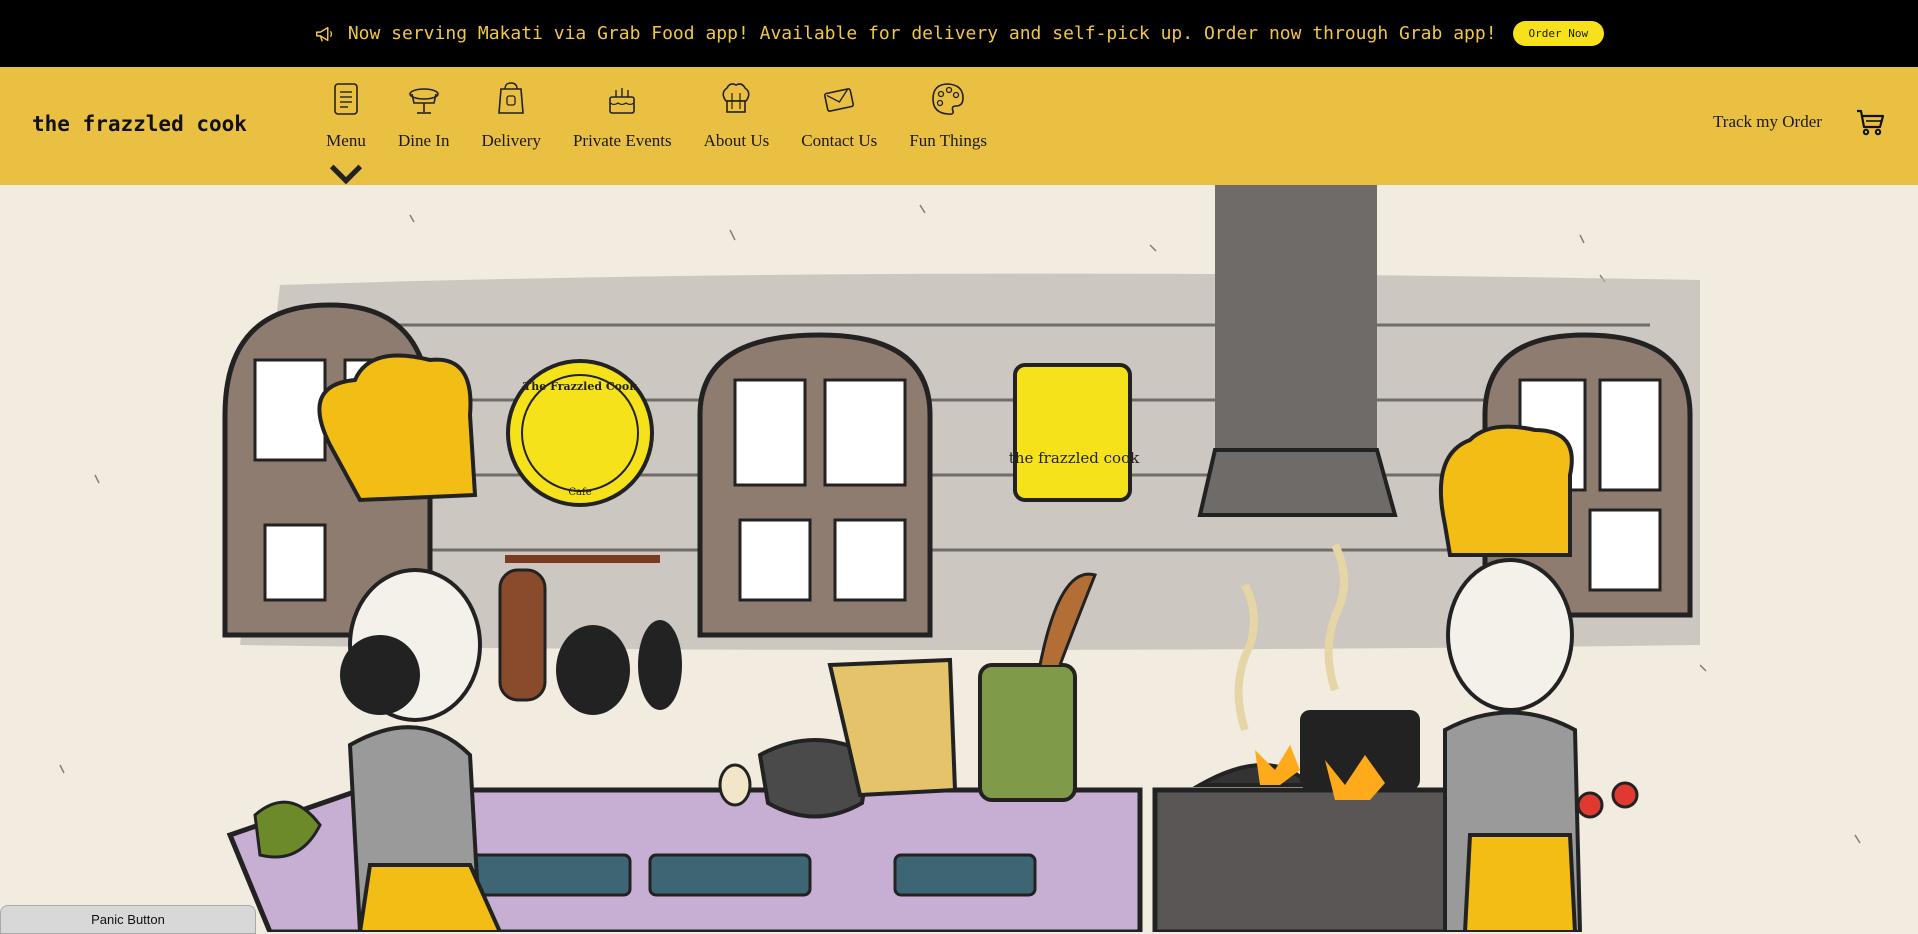  Describe the element at coordinates (839, 140) in the screenshot. I see `nav-label-contact-us: Contact Us` at that location.